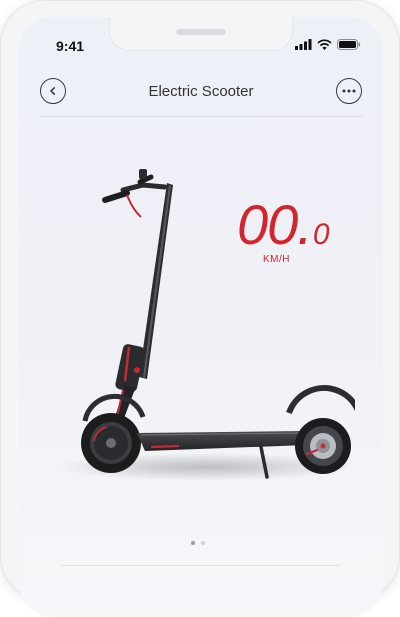 The image size is (400, 617). What do you see at coordinates (201, 565) in the screenshot?
I see `bottom-divider` at bounding box center [201, 565].